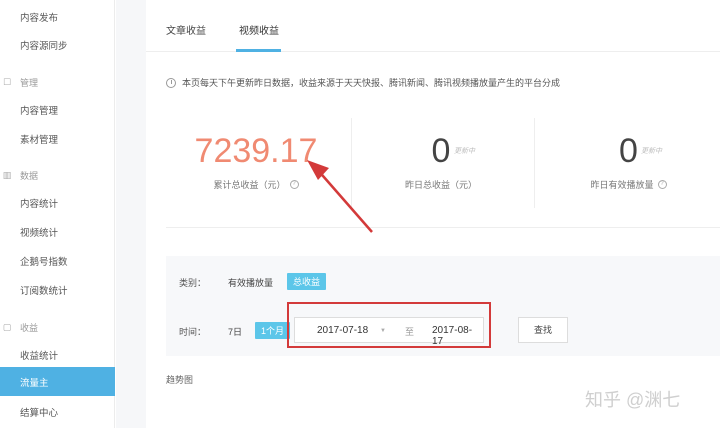  I want to click on time-option-7-days: 7日, so click(235, 331).